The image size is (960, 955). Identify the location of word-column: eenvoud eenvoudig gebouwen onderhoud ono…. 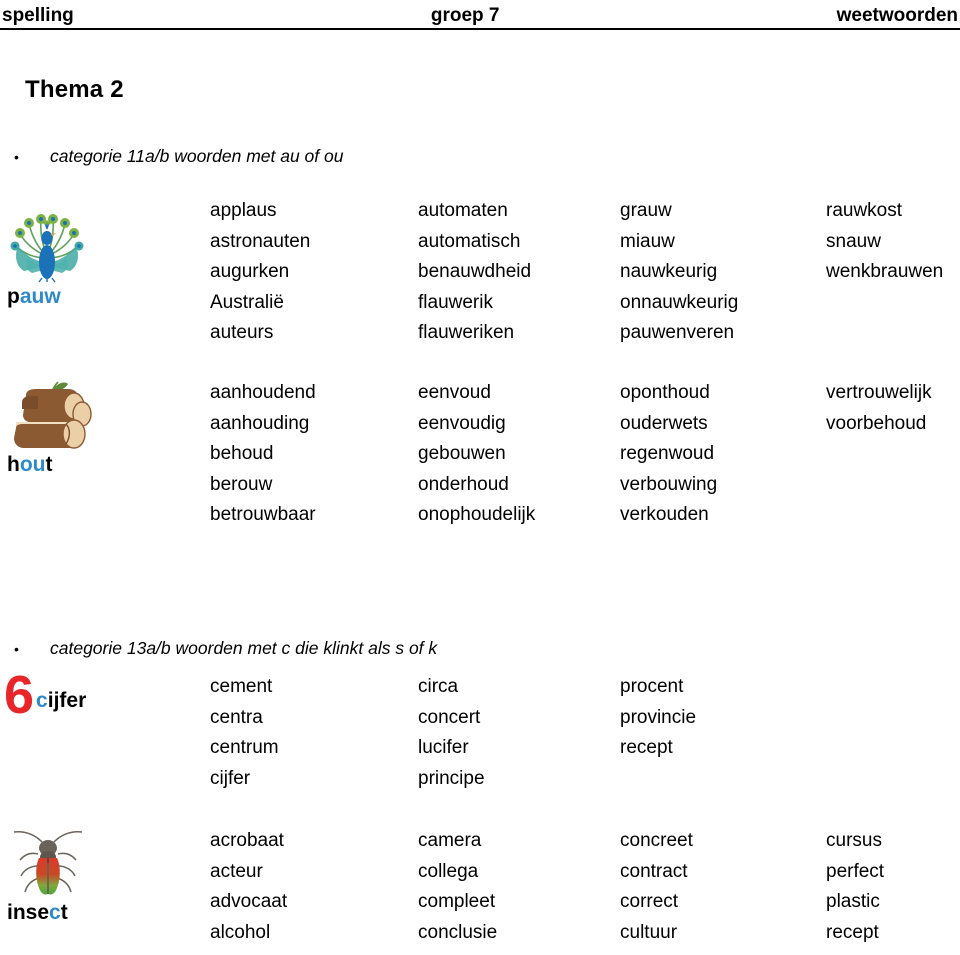
(476, 454).